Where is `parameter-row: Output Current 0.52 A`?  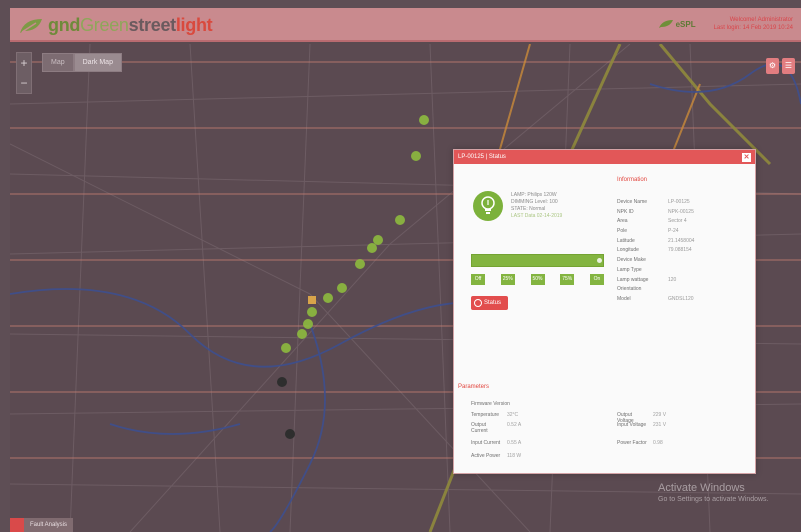
parameter-row: Output Current 0.52 A is located at coordinates (496, 428).